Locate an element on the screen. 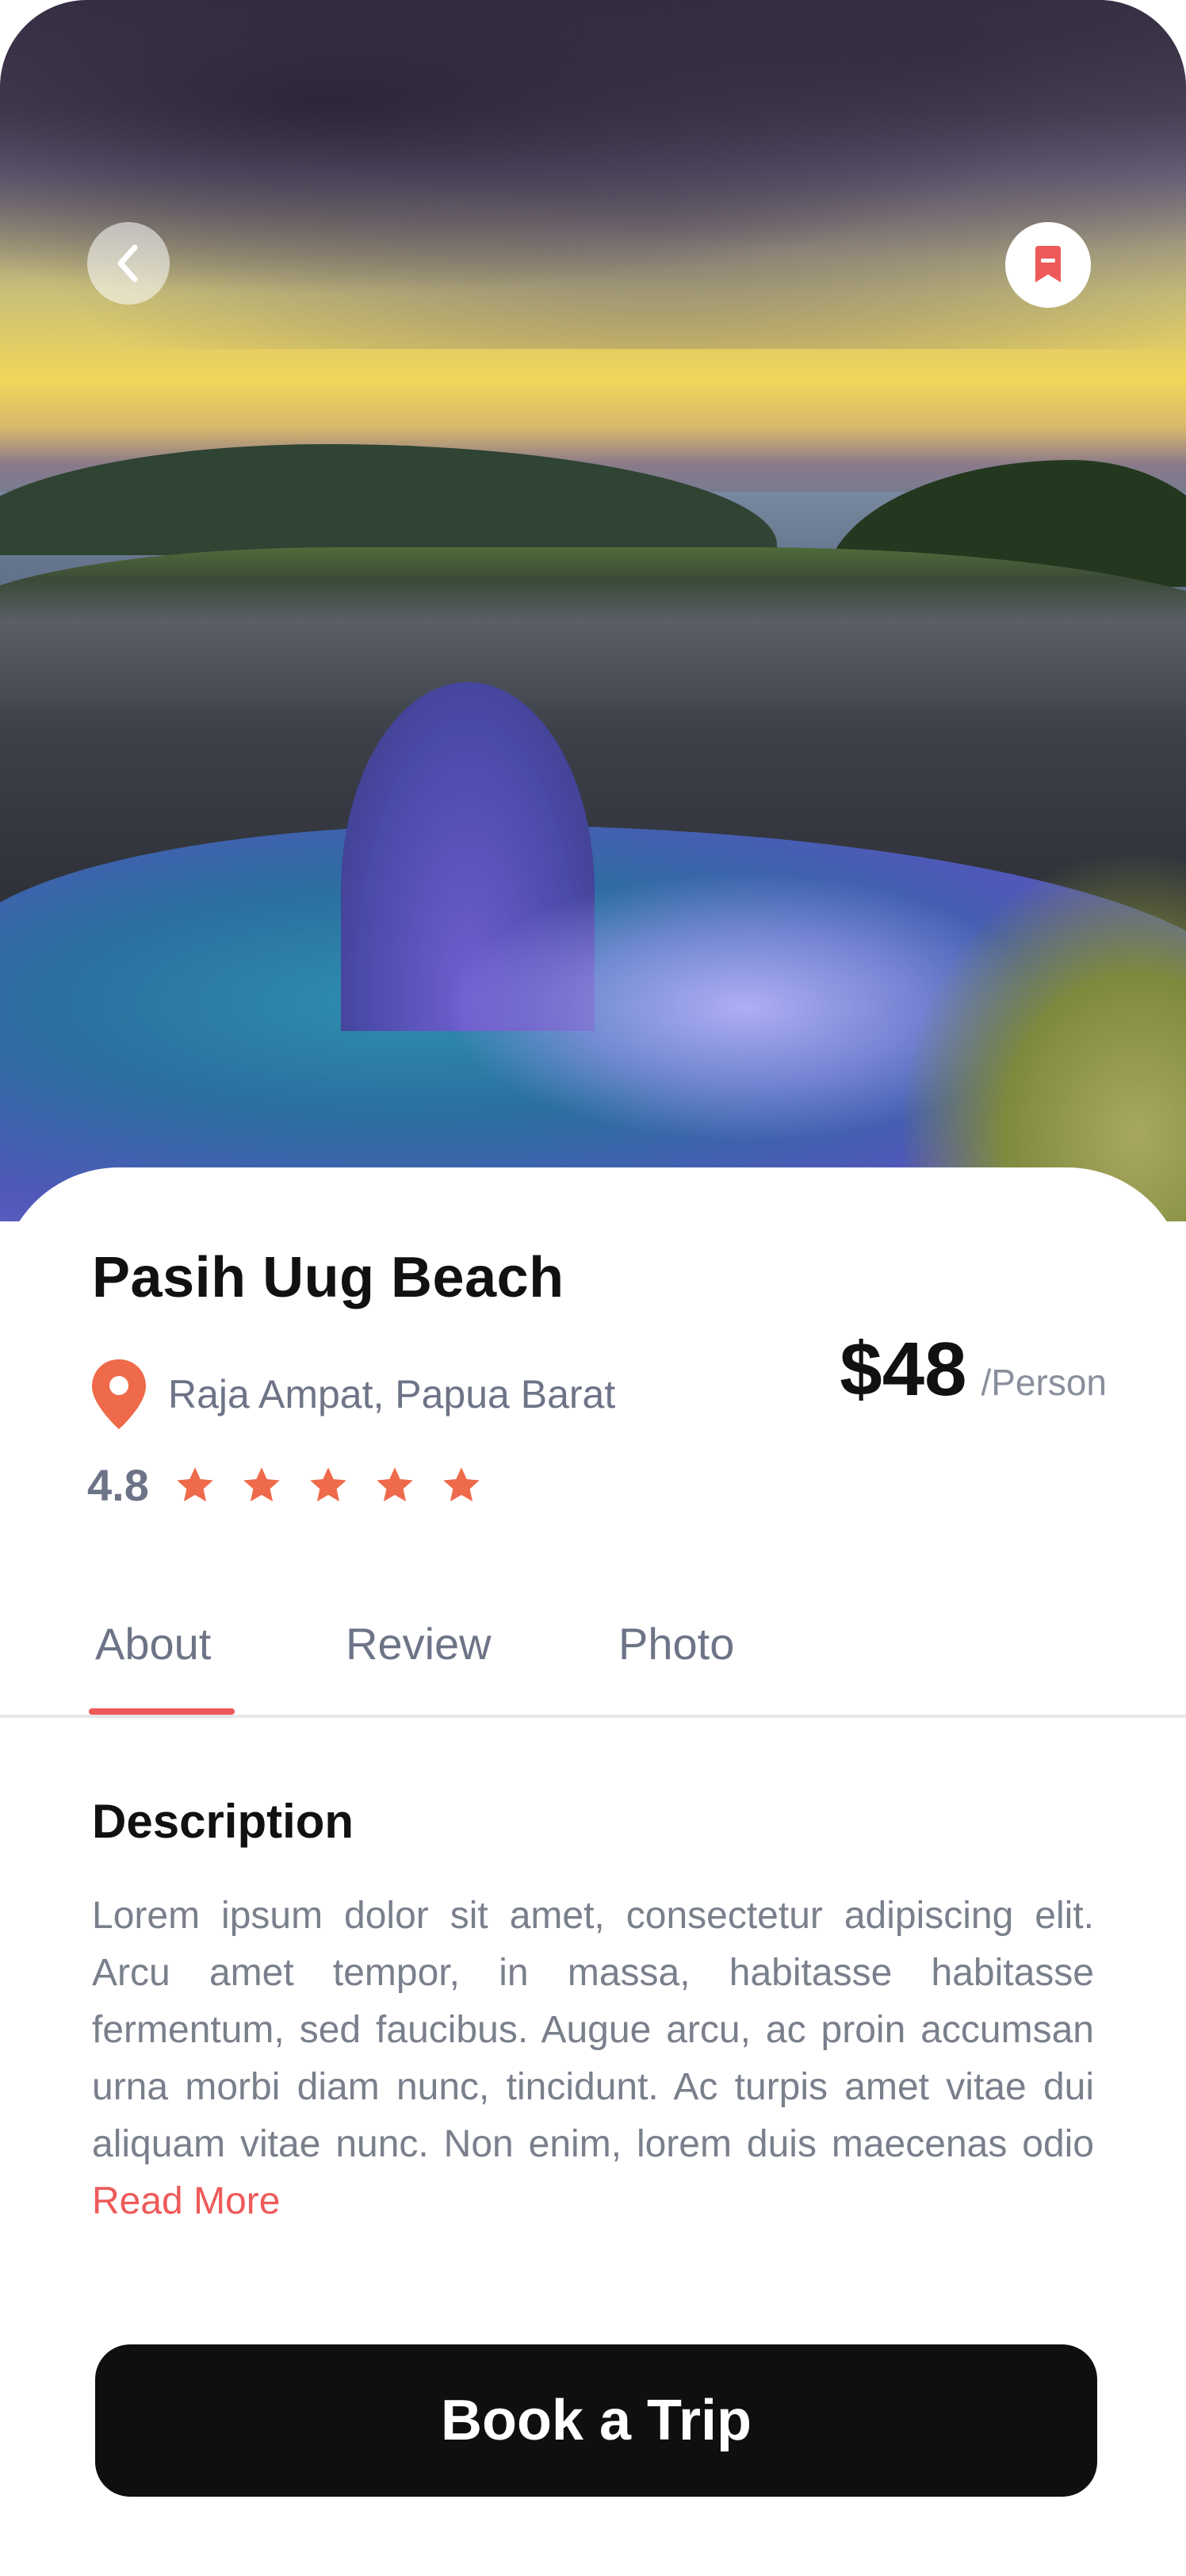  rating-row: 4.8 is located at coordinates (284, 1485).